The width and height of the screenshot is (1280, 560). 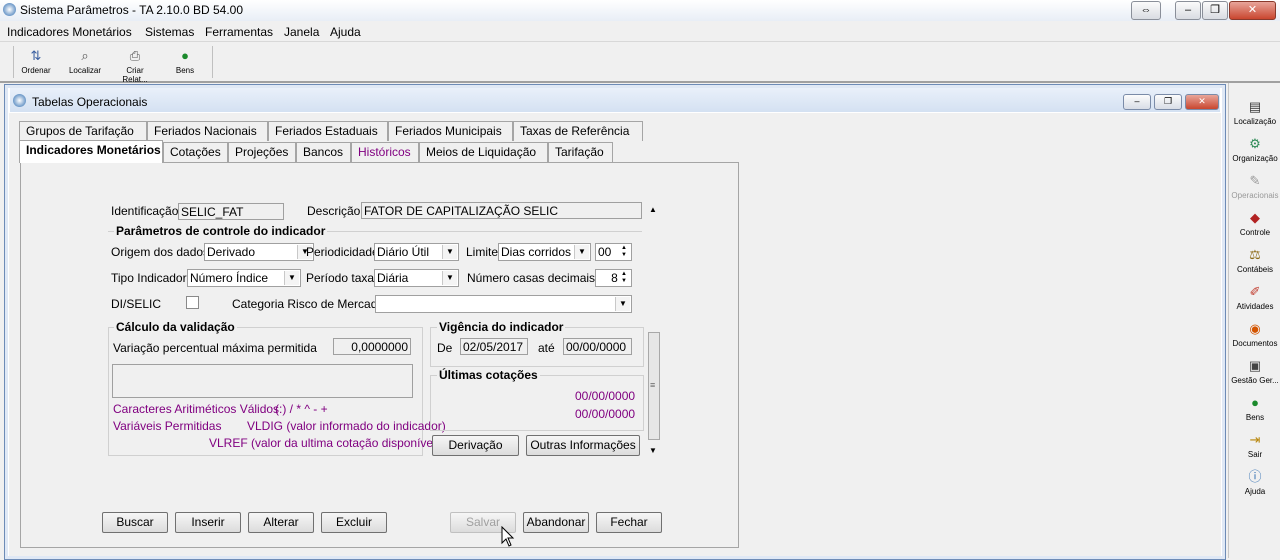 I want to click on menu-ferramentas: Ferramentas, so click(x=239, y=32).